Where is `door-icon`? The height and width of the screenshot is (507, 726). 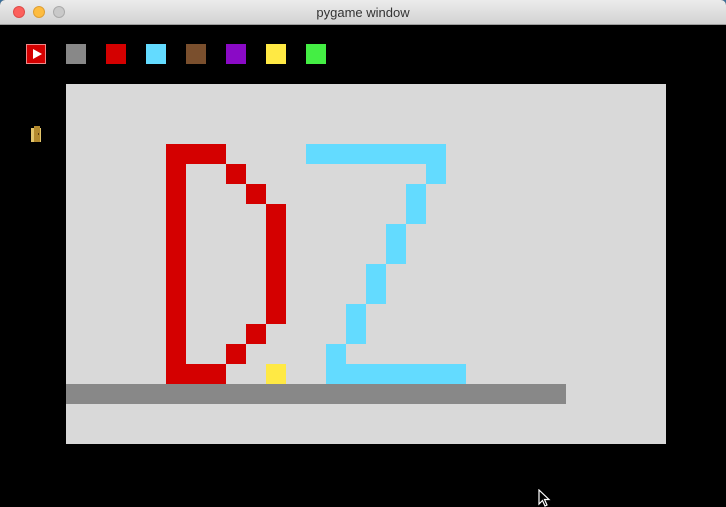 door-icon is located at coordinates (36, 134).